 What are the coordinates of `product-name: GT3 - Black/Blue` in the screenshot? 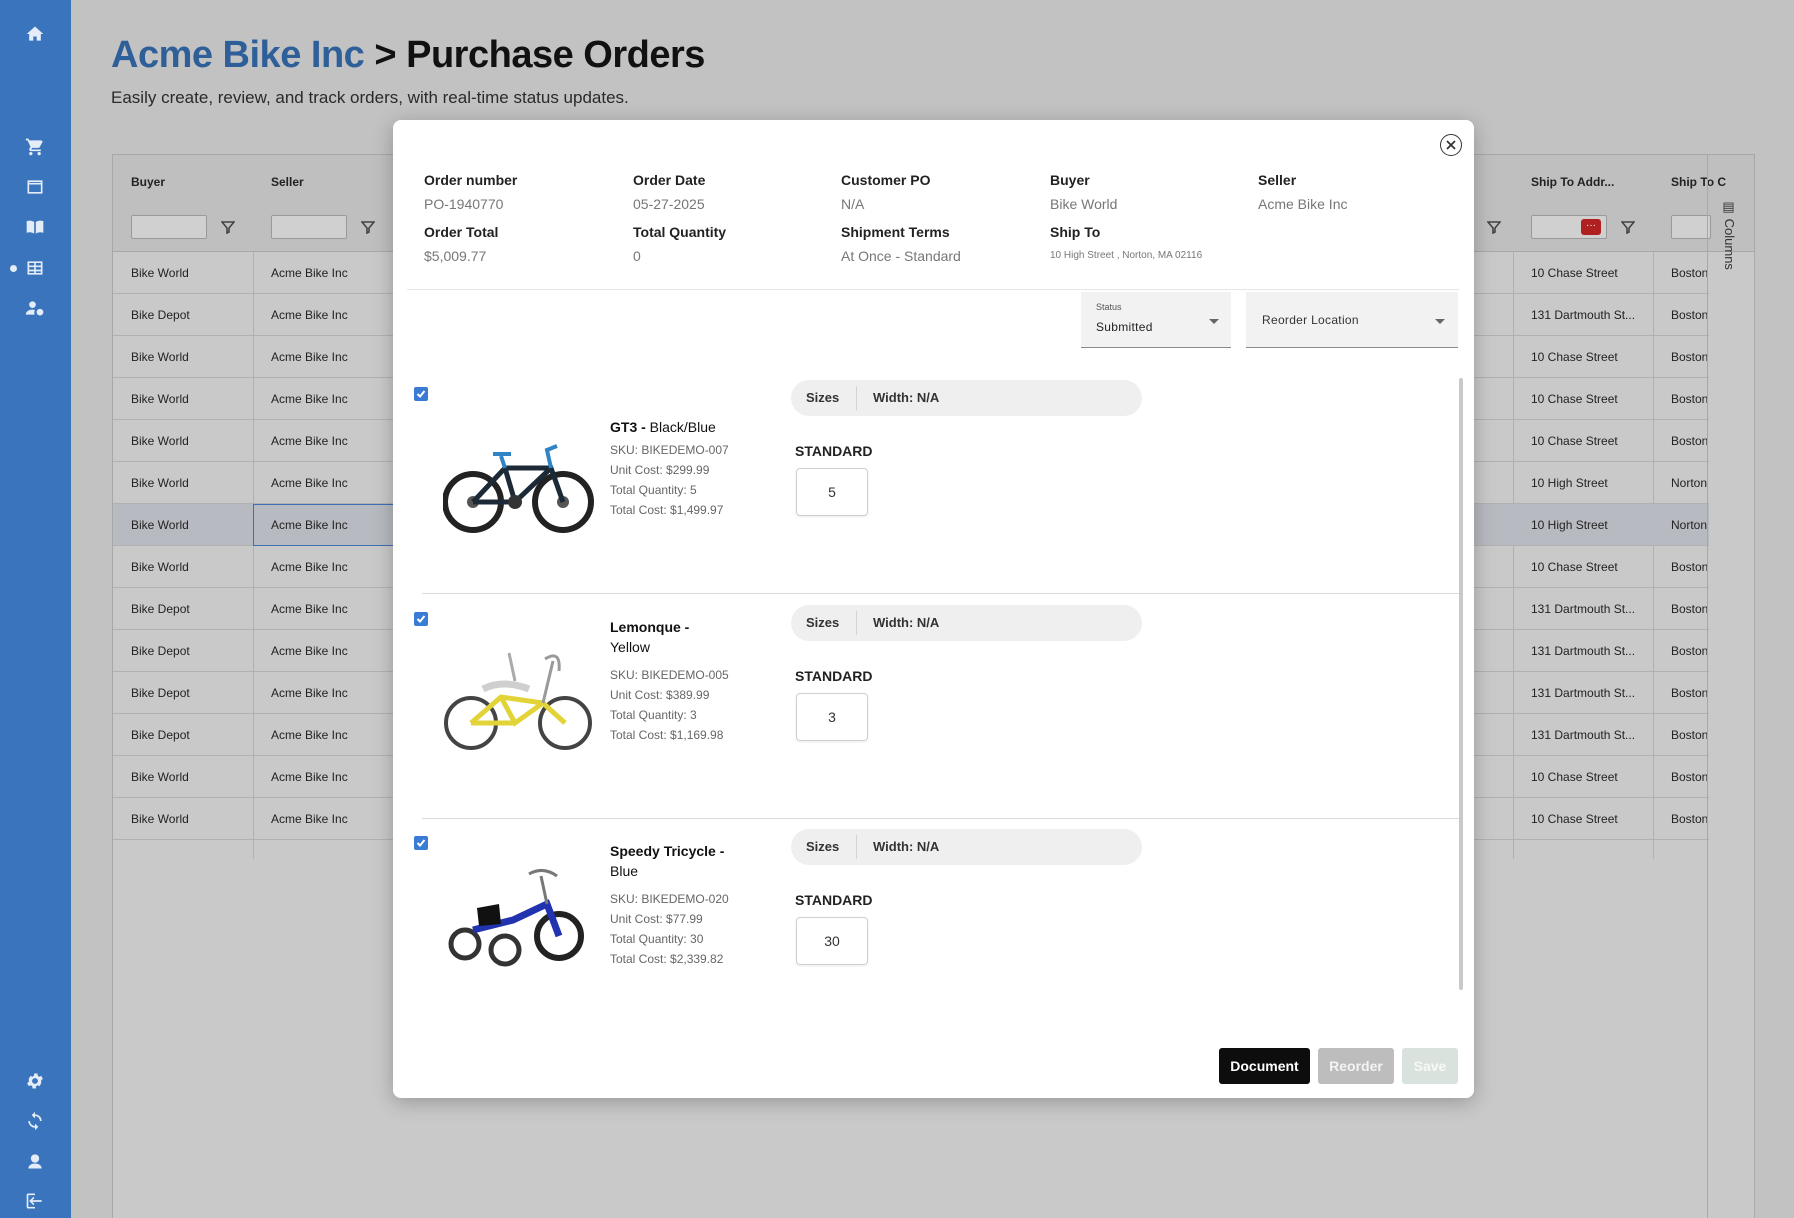 It's located at (663, 427).